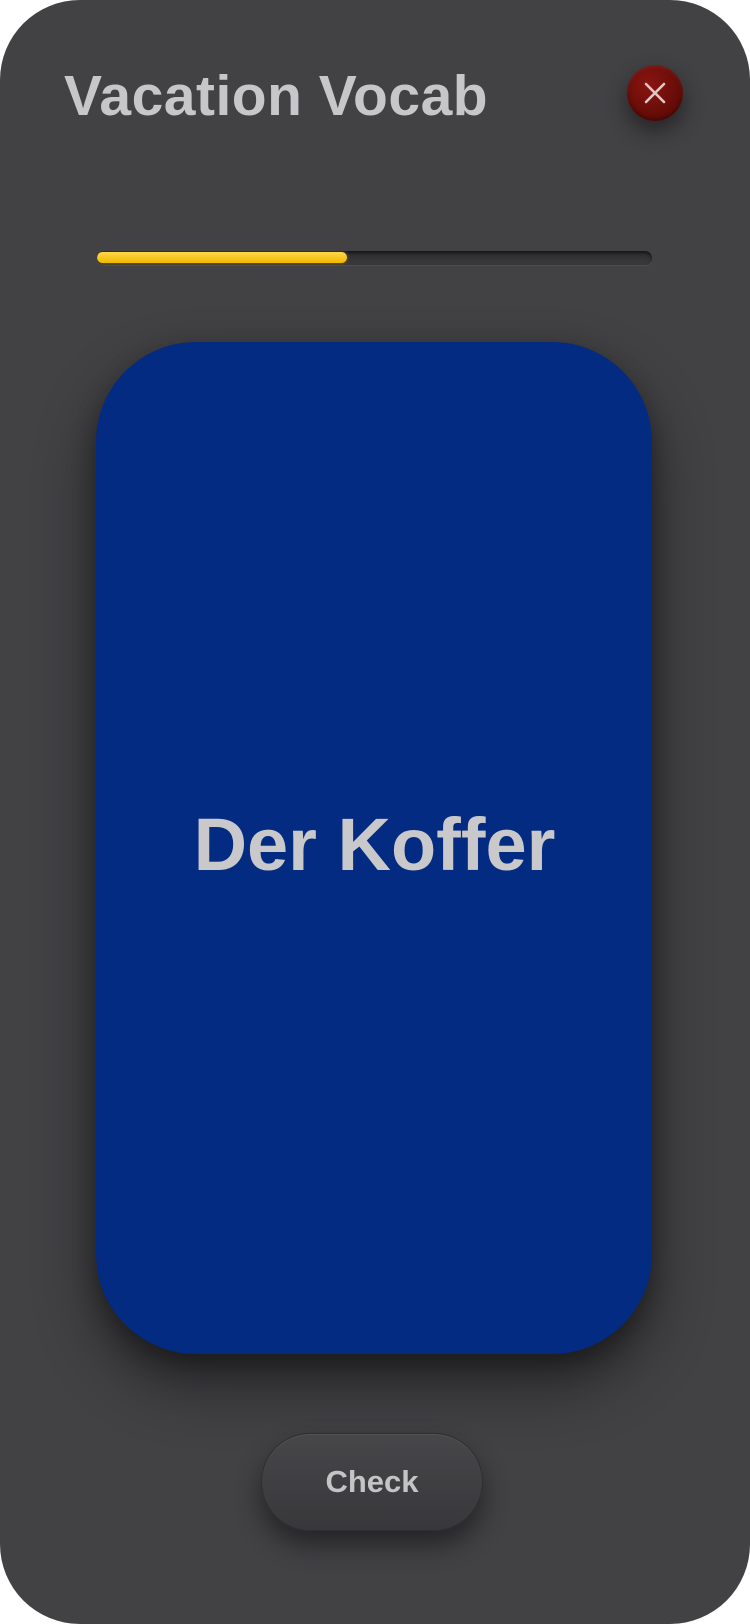 The width and height of the screenshot is (750, 1624). I want to click on close-button, so click(655, 93).